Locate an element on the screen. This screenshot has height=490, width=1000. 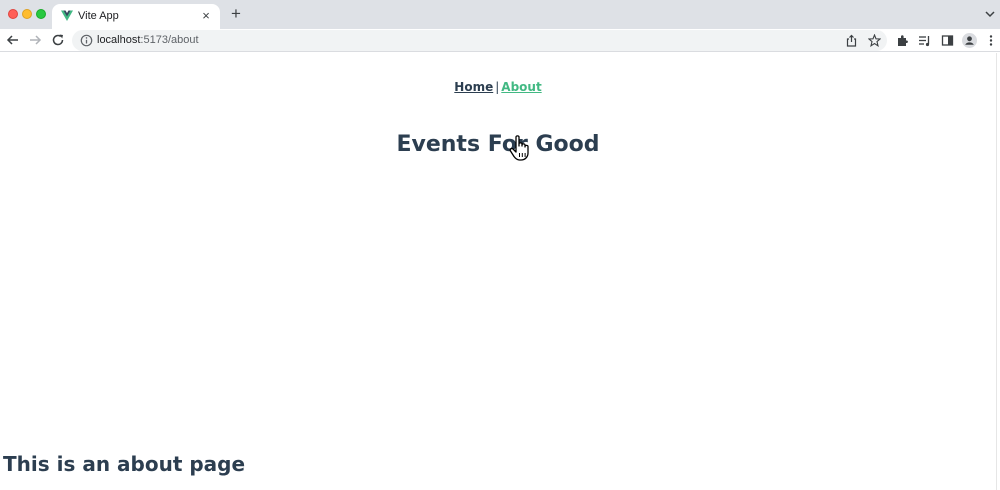
kebab-menu-icon is located at coordinates (991, 40).